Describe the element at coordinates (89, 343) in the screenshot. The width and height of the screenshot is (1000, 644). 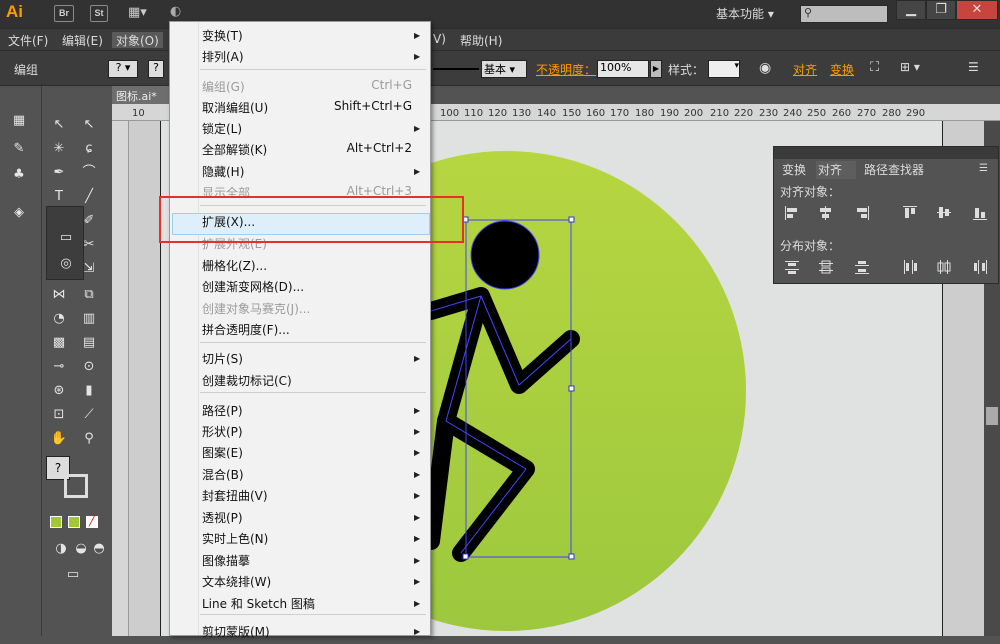
I see `gradient-tool-icon: ▤` at that location.